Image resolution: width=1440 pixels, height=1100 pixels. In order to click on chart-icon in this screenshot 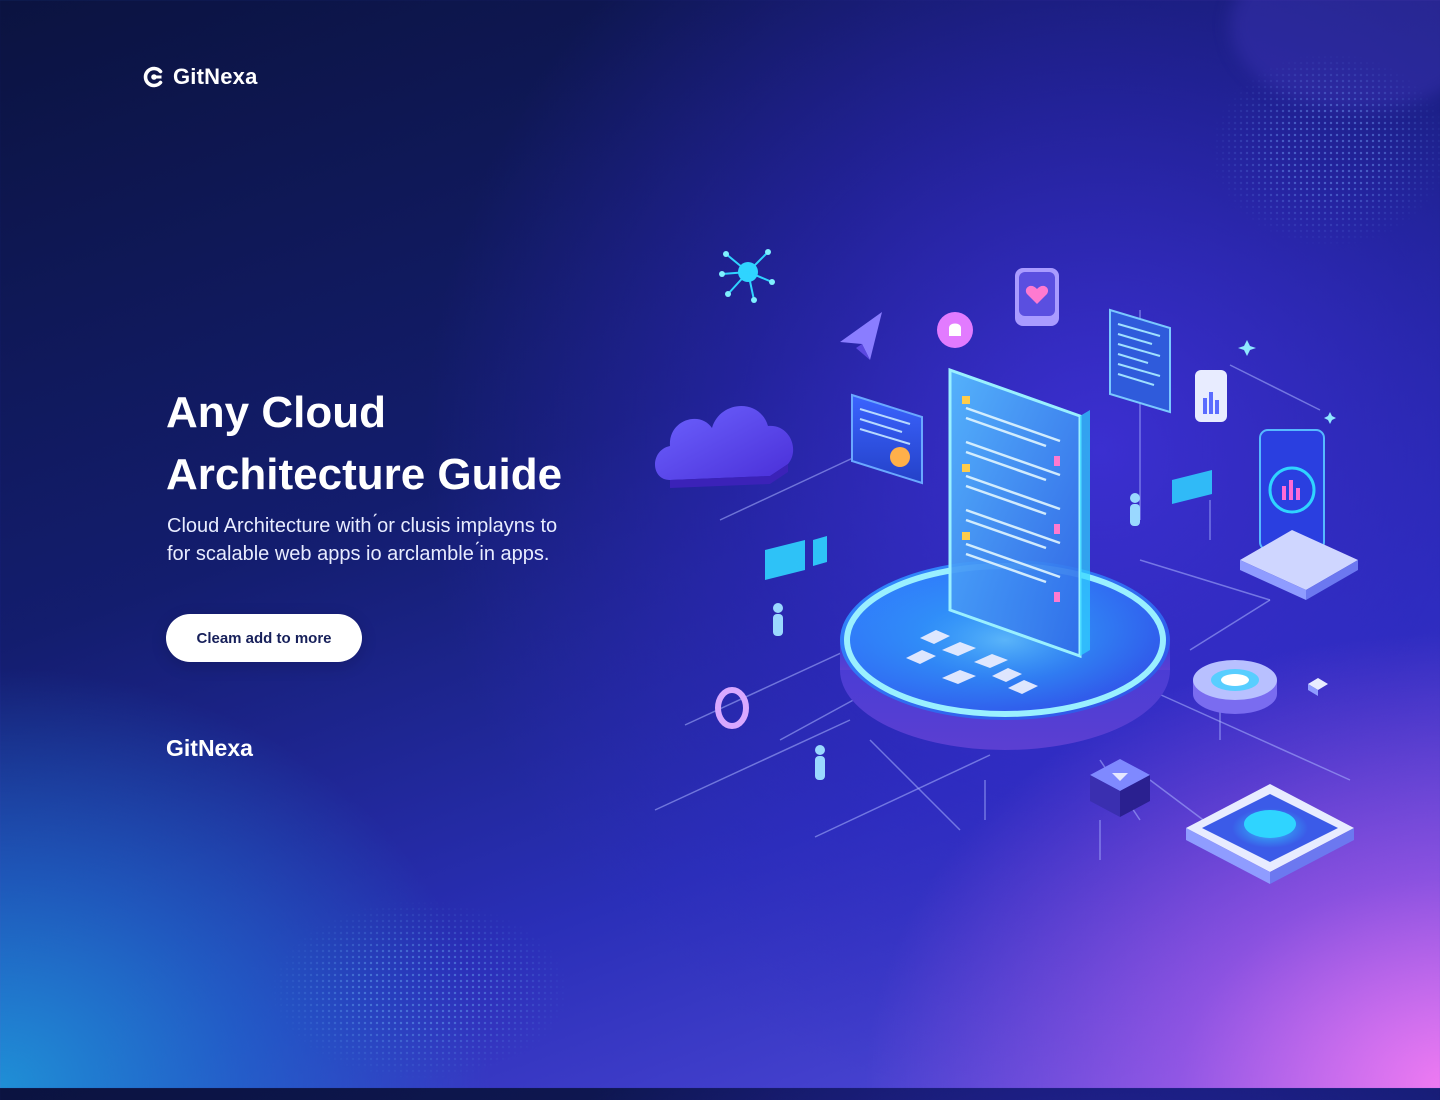, I will do `click(1211, 396)`.